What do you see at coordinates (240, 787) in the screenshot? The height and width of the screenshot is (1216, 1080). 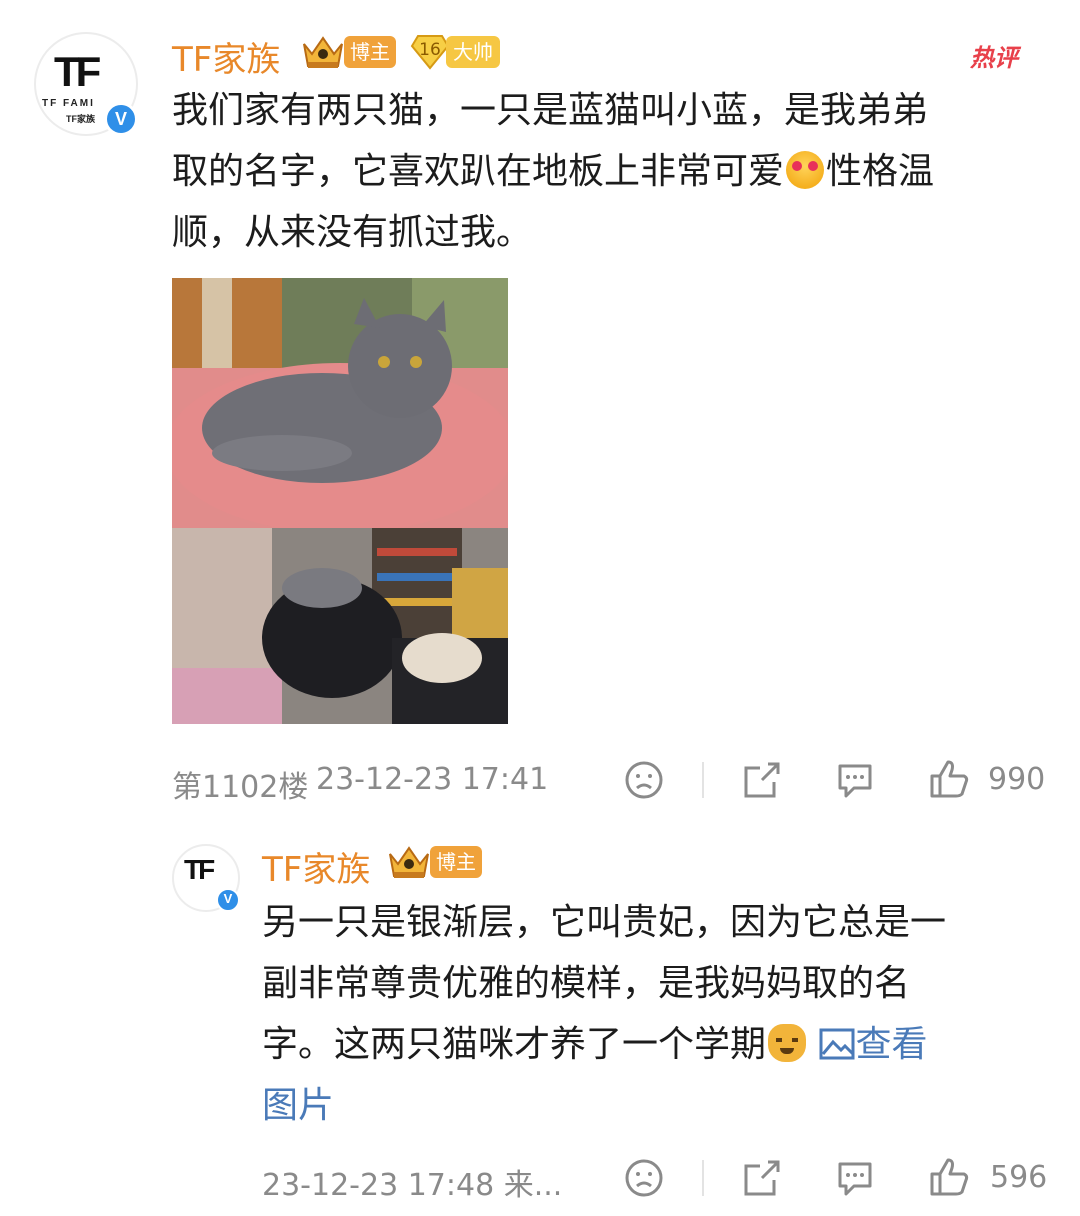 I see `floor-number: 第1102楼` at bounding box center [240, 787].